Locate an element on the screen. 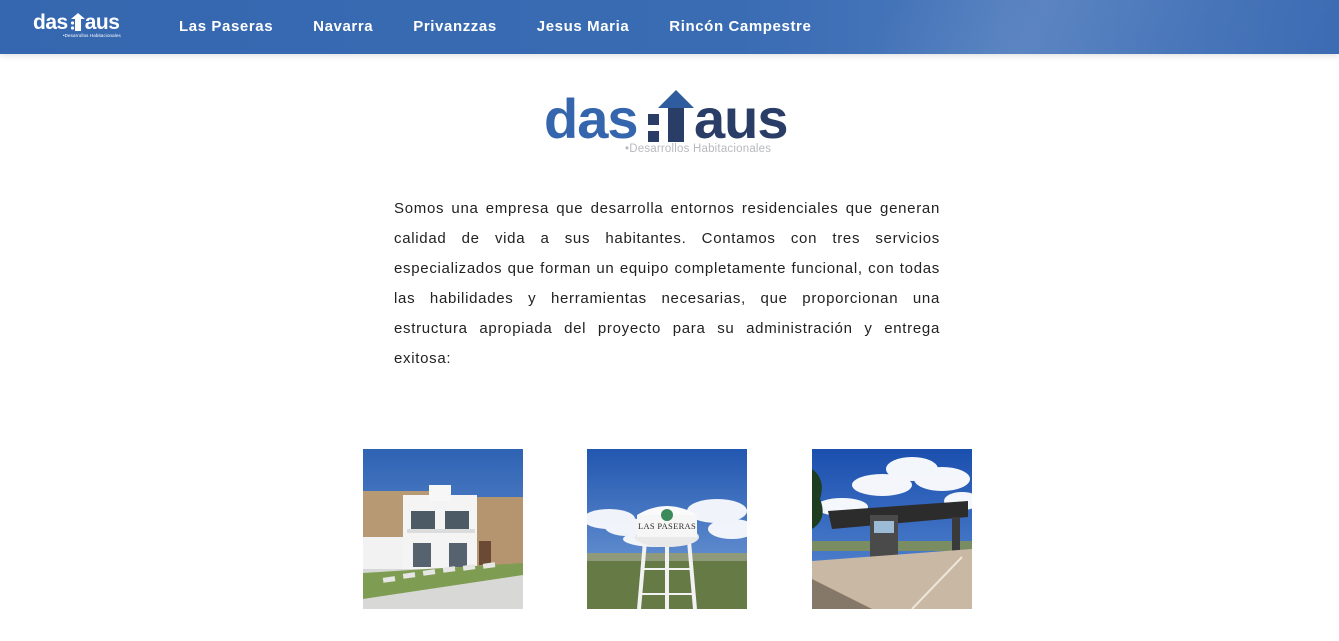 Image resolution: width=1339 pixels, height=641 pixels. nav-link-jesus-maria: Jesus Maria is located at coordinates (583, 27).